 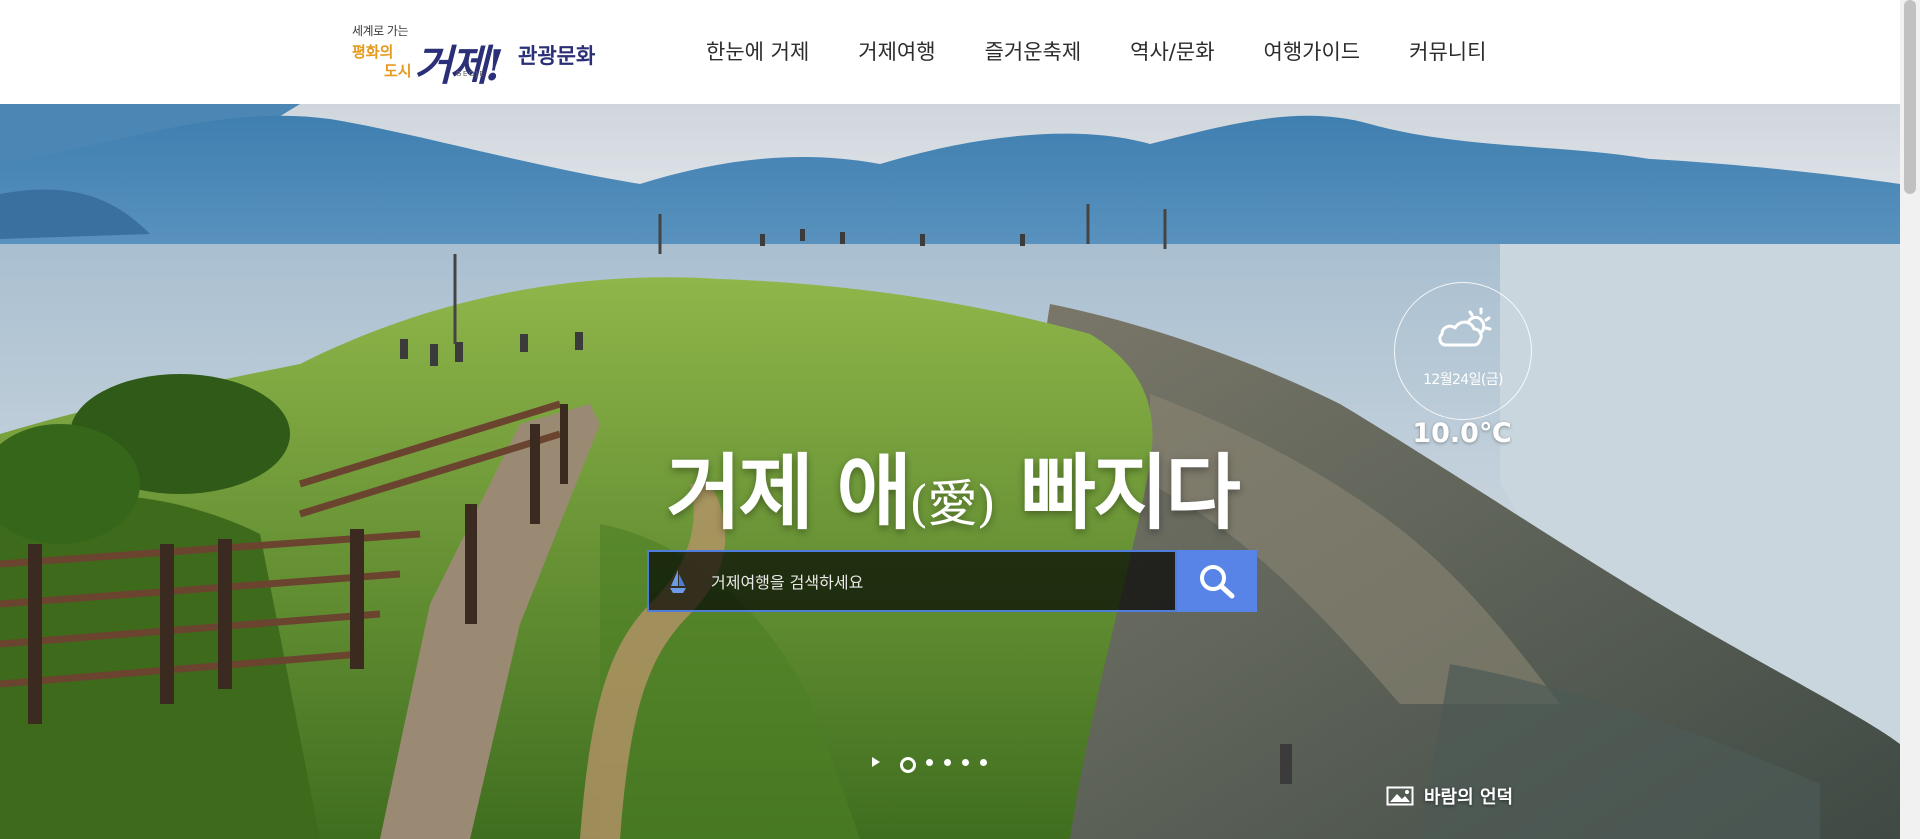 I want to click on nav-item-festival: 즐거운축제, so click(x=1033, y=51).